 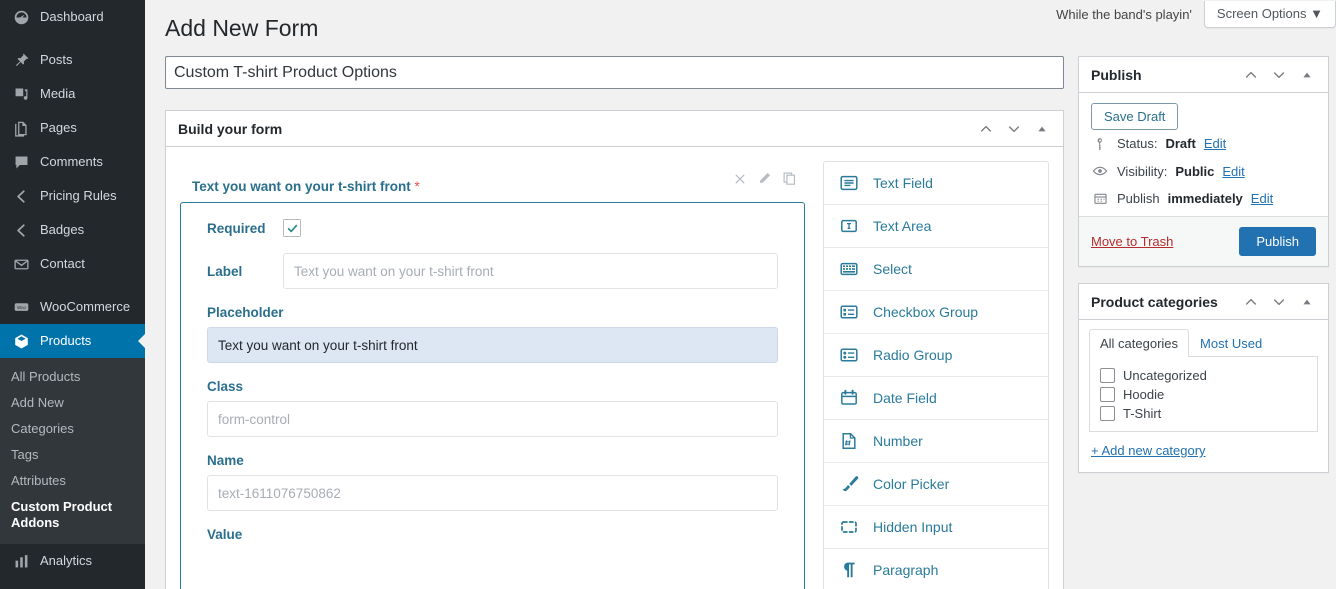 What do you see at coordinates (1180, 143) in the screenshot?
I see `status-value: Draft` at bounding box center [1180, 143].